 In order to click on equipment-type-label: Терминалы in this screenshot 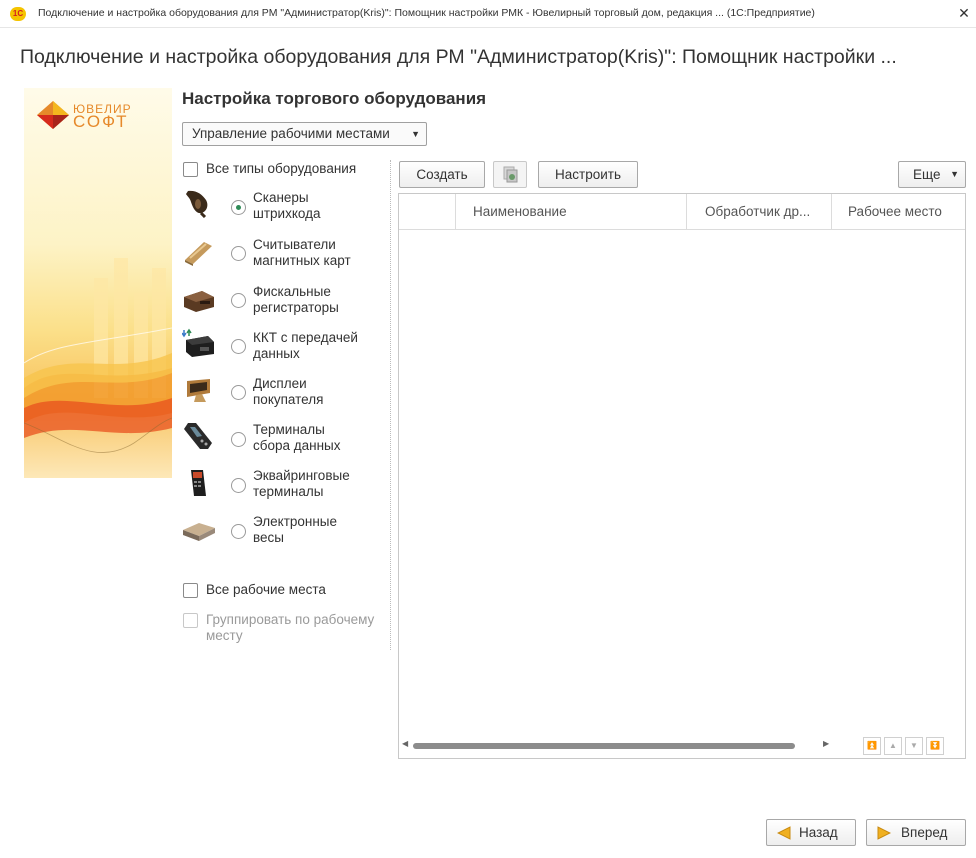, I will do `click(289, 429)`.